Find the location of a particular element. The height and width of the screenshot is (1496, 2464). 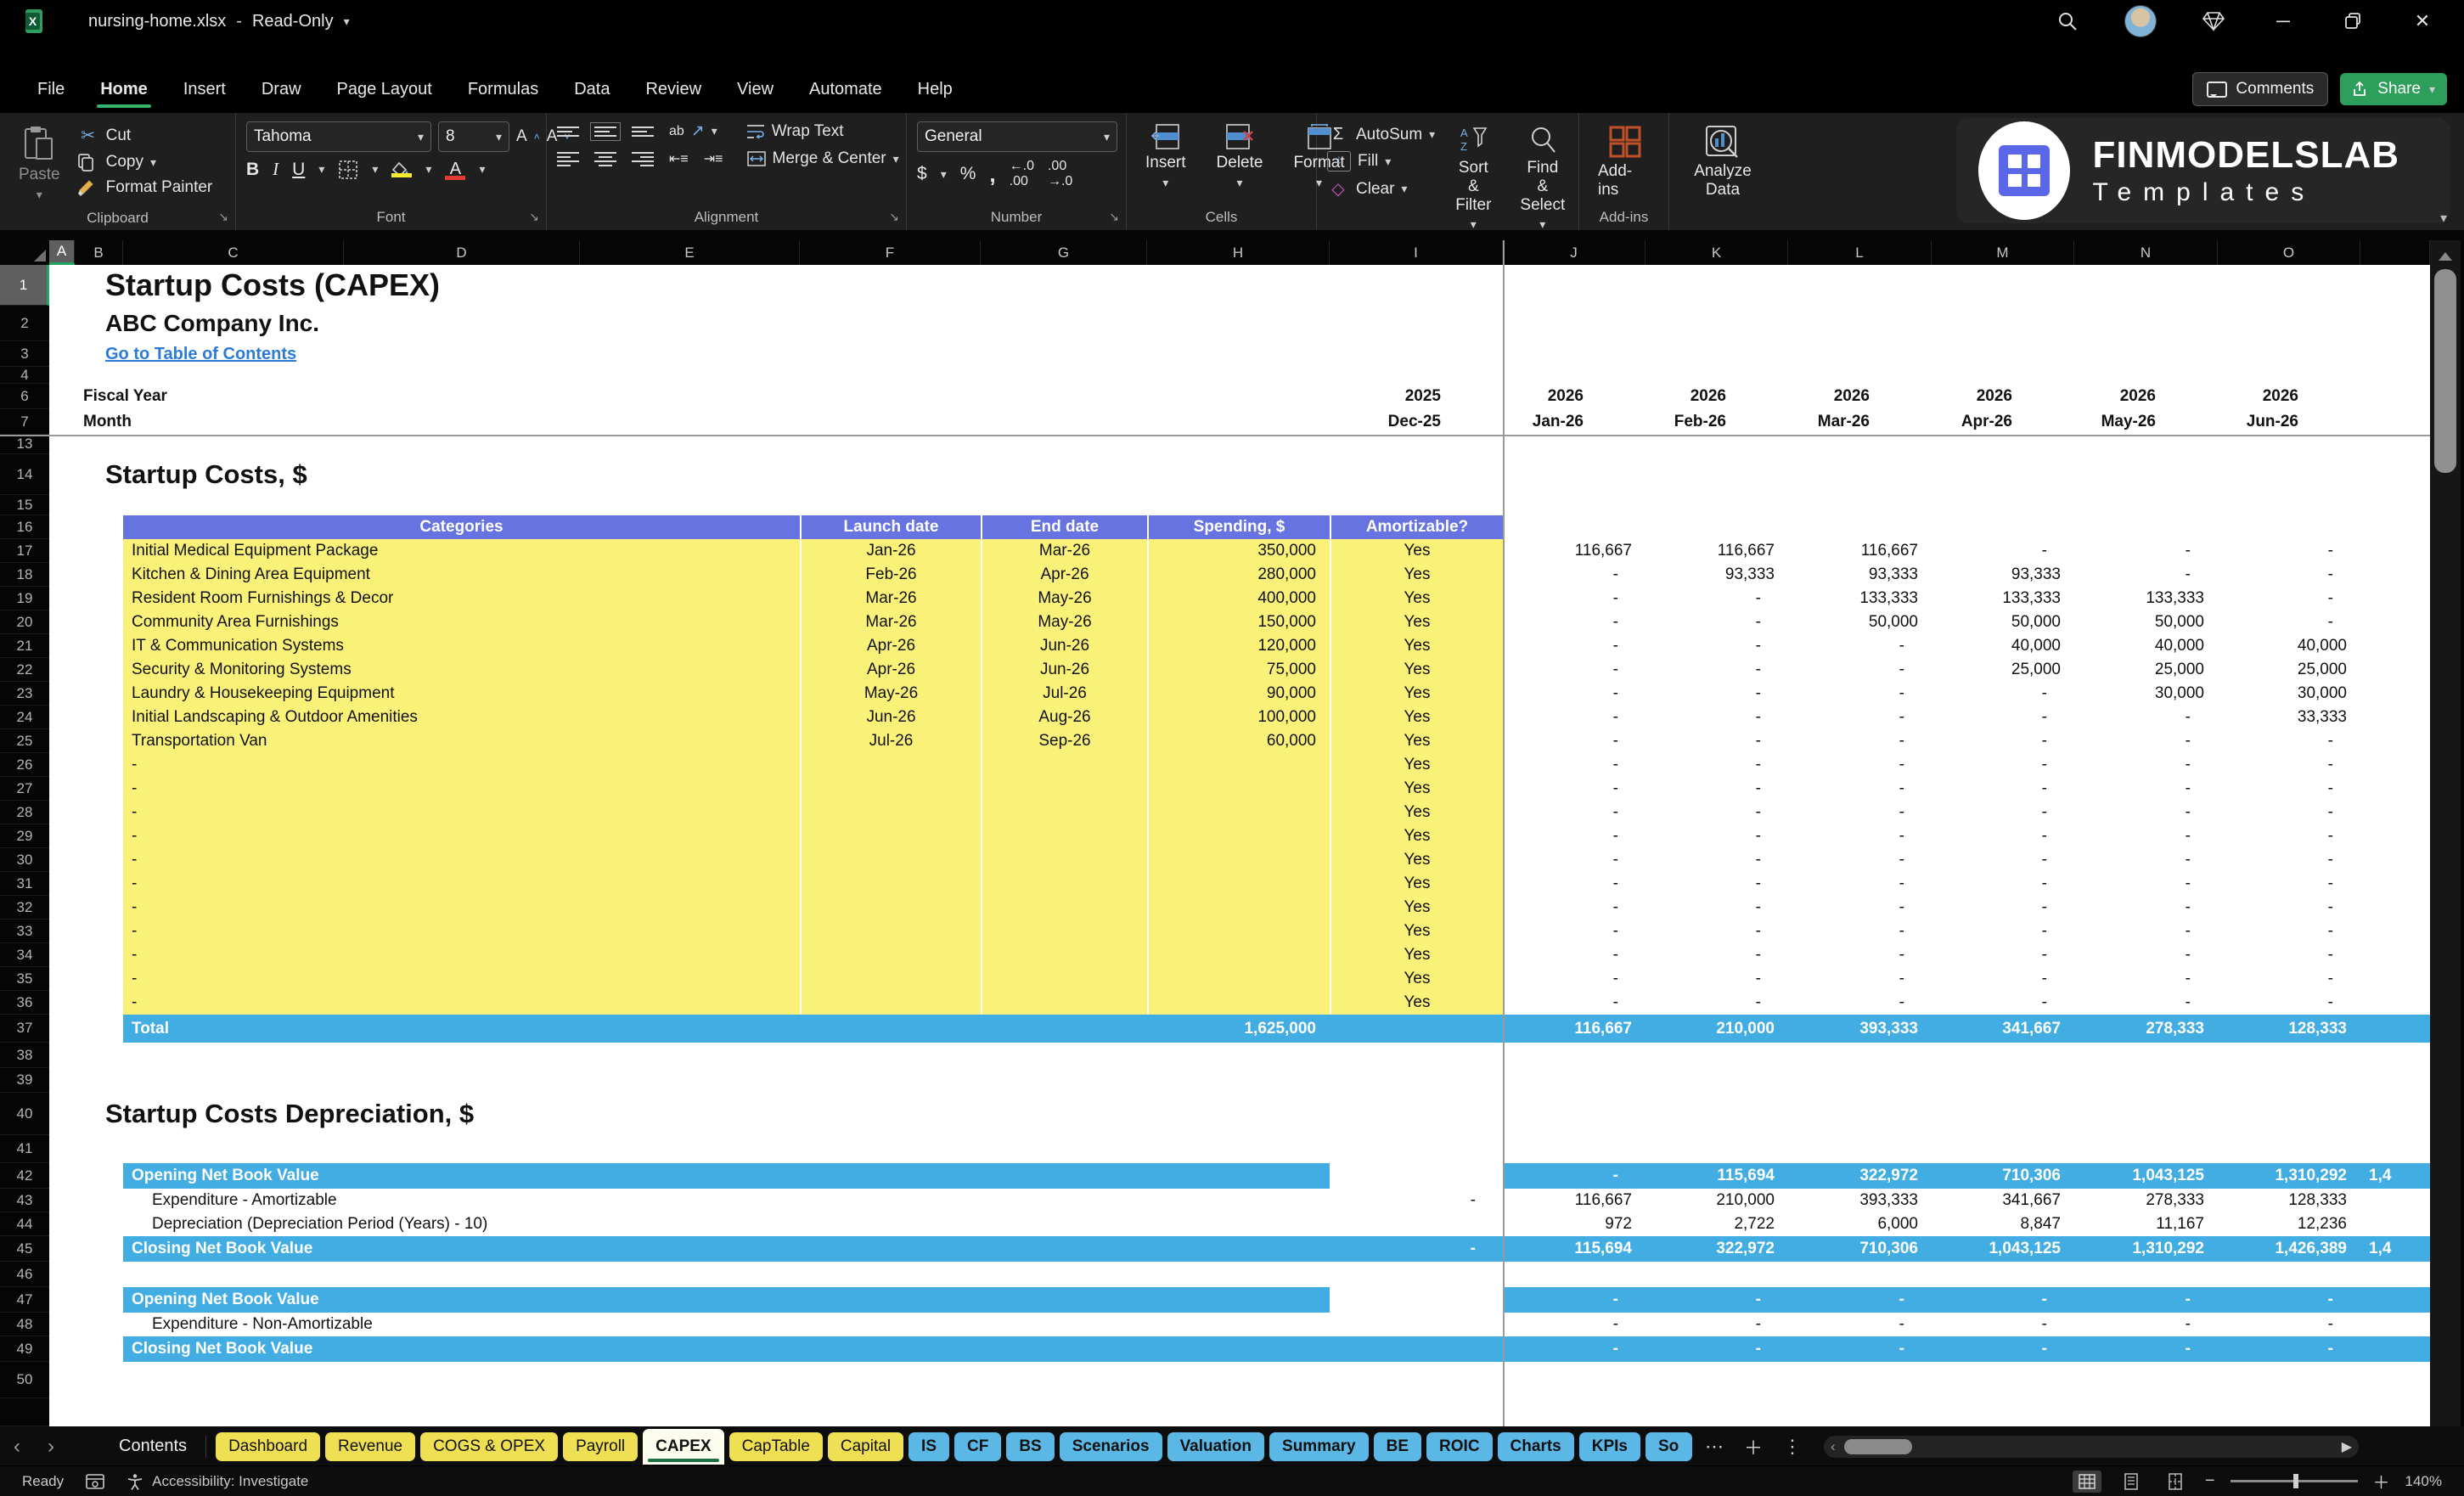

autosum-button: Σ AutoSum ▾ is located at coordinates (1381, 134).